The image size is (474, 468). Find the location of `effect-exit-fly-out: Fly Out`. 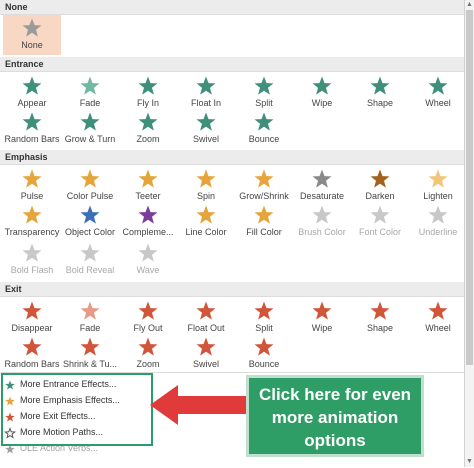

effect-exit-fly-out: Fly Out is located at coordinates (148, 318).